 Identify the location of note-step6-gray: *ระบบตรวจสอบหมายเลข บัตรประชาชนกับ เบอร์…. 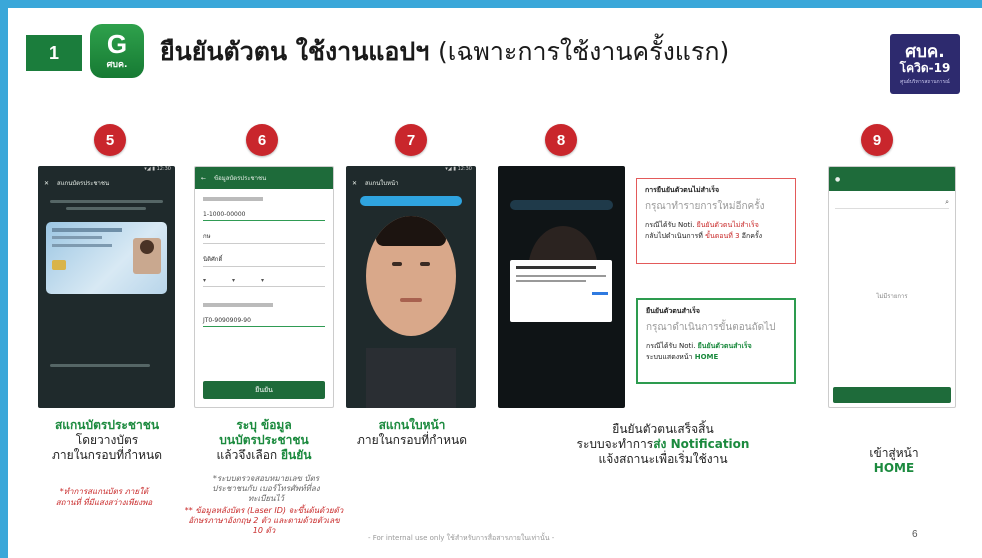
(266, 488).